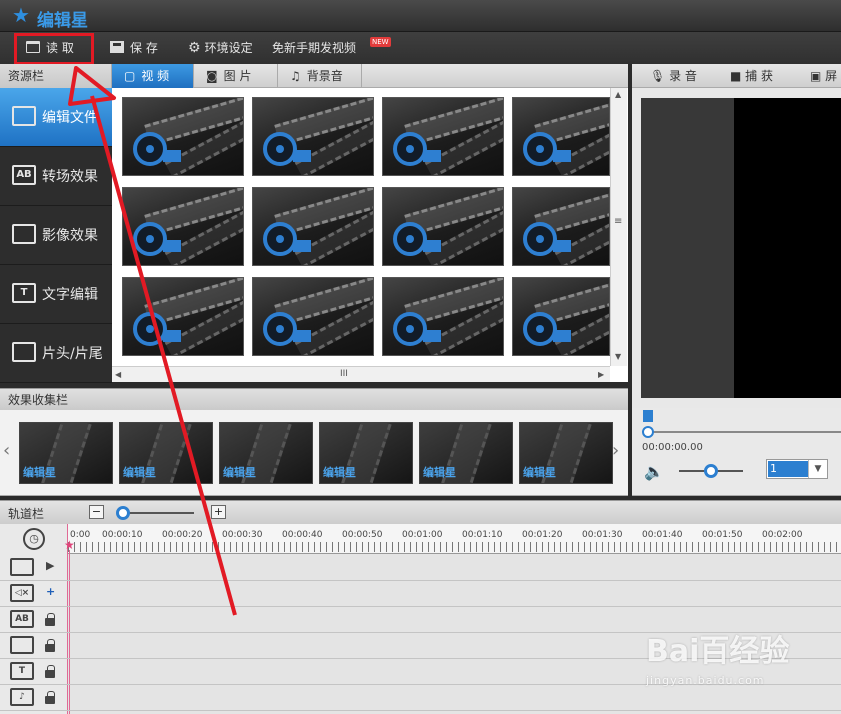 The width and height of the screenshot is (841, 714). What do you see at coordinates (736, 76) in the screenshot?
I see `camera-icon: ■` at bounding box center [736, 76].